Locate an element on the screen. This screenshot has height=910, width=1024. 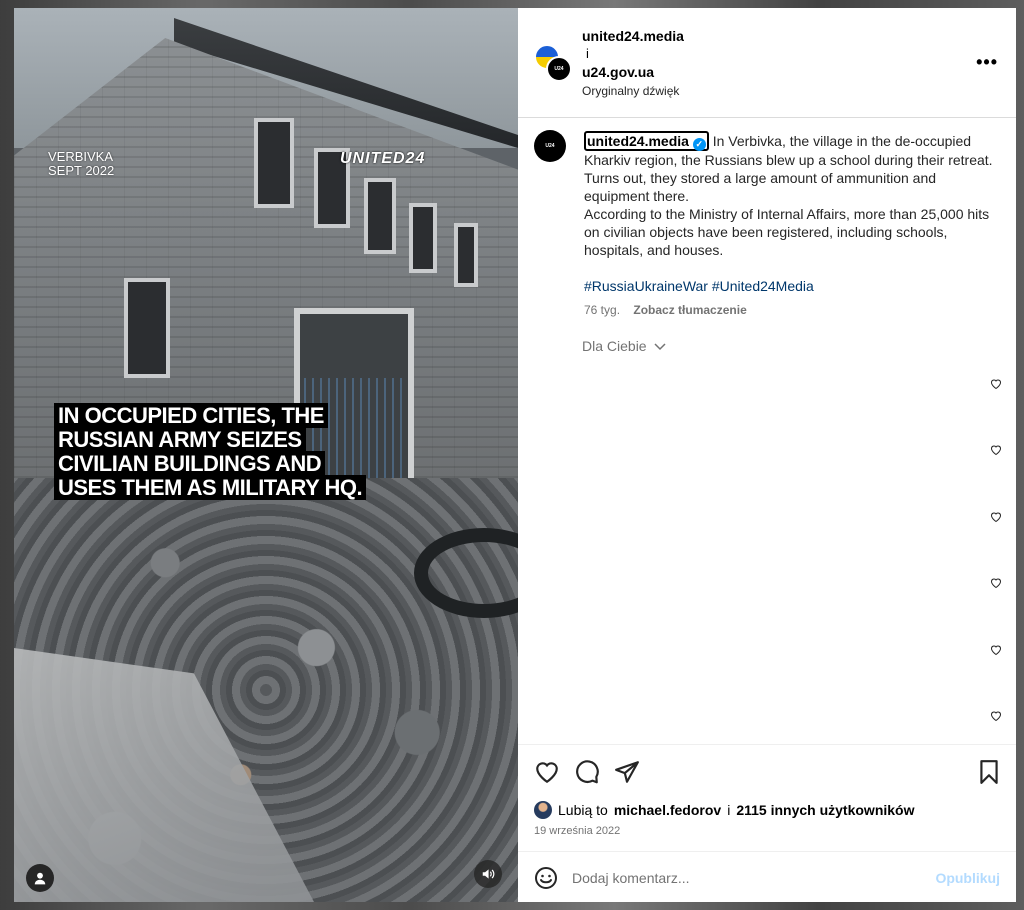
location-name: VERBIVKA is located at coordinates (81, 156).